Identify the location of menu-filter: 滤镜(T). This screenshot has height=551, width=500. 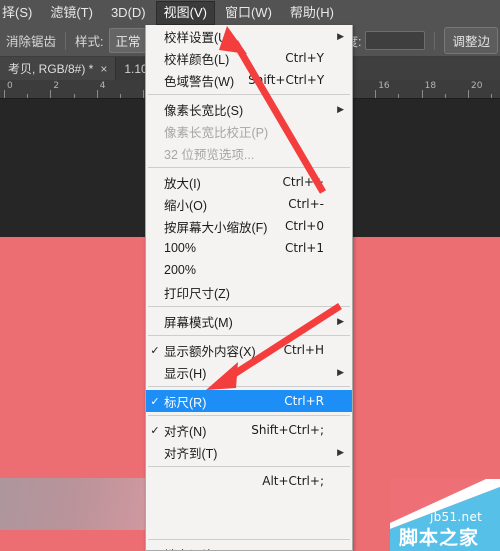
(71, 13).